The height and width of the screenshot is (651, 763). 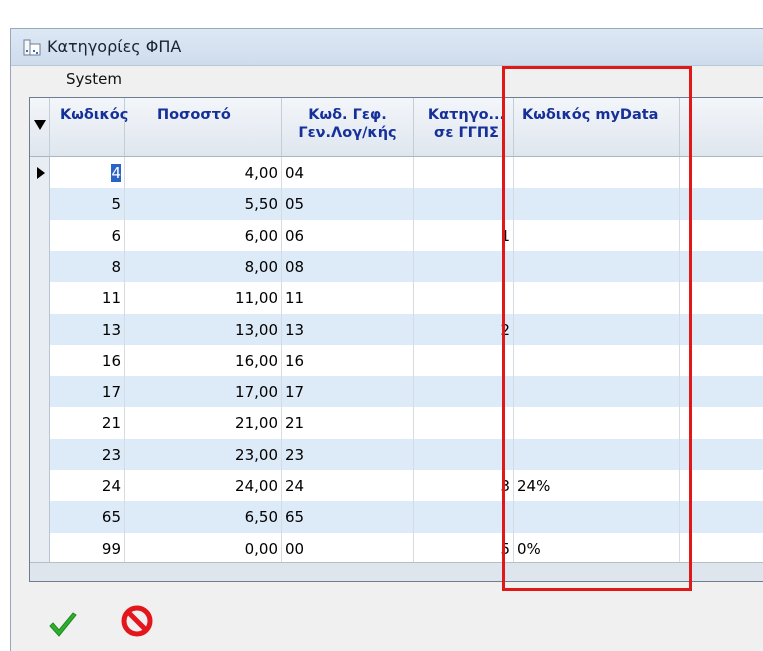 I want to click on cell-rate: 24,00, so click(x=203, y=486).